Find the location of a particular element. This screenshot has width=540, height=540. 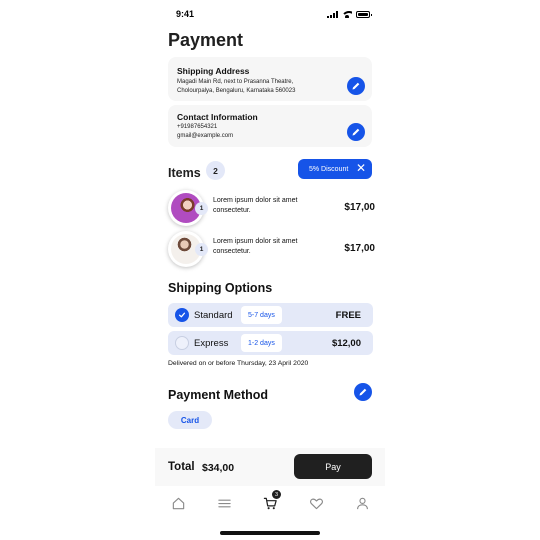

contact-info-heading: Contact Information is located at coordinates (217, 117).